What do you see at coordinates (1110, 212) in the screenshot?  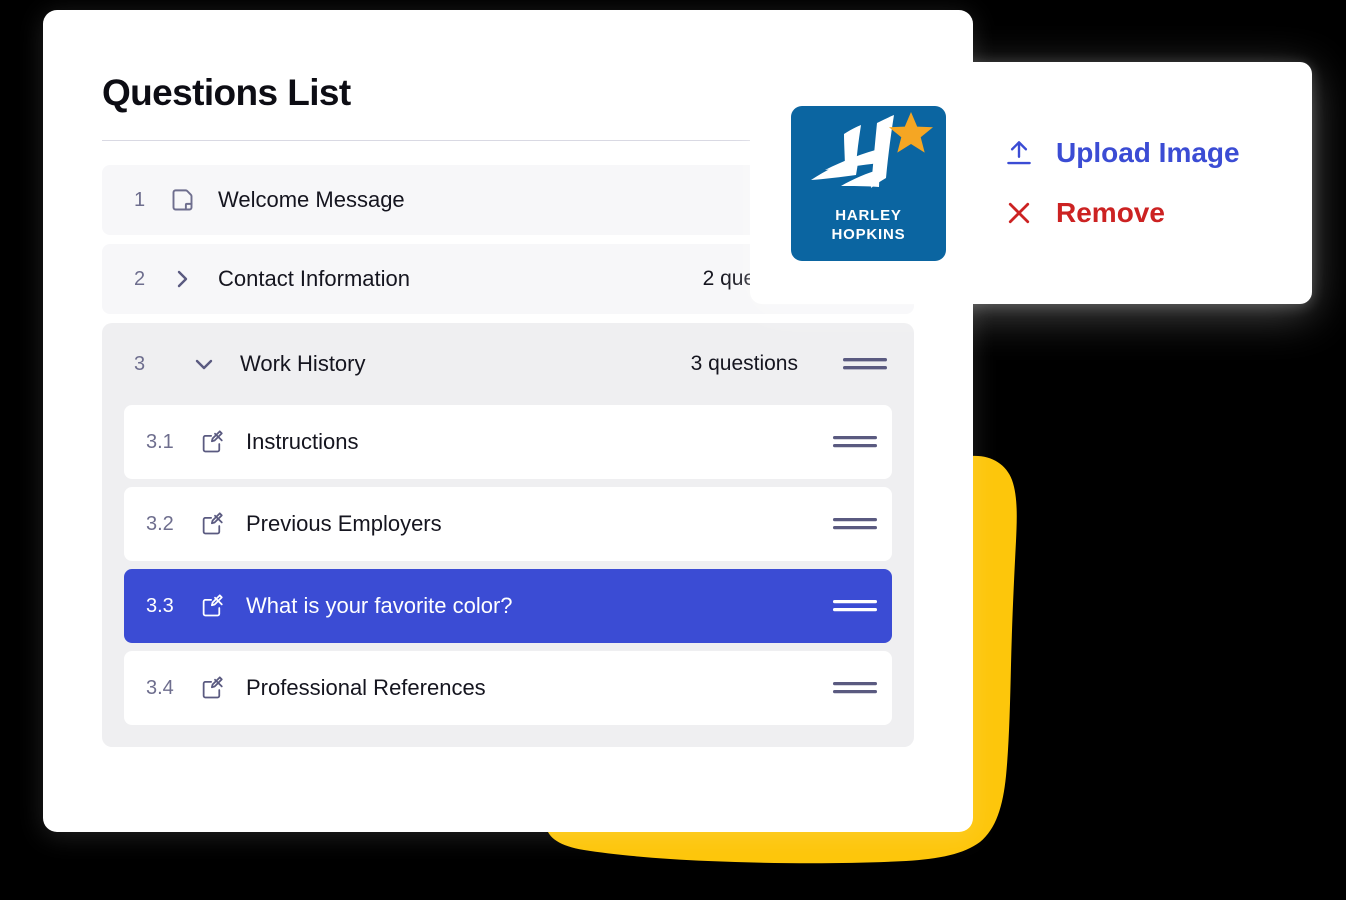 I see `remove-label: Remove` at bounding box center [1110, 212].